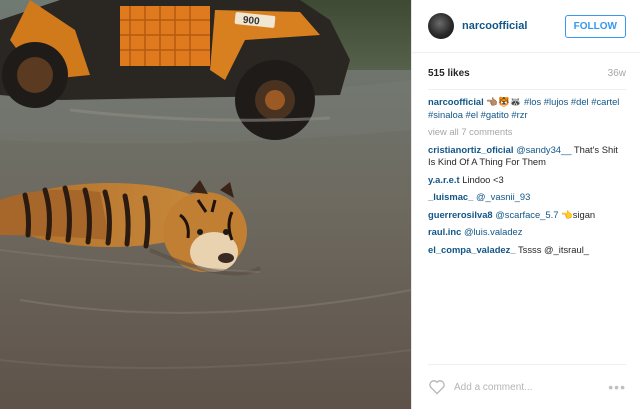 This screenshot has width=640, height=409. I want to click on comment-username: cristianortiz_oficial, so click(470, 149).